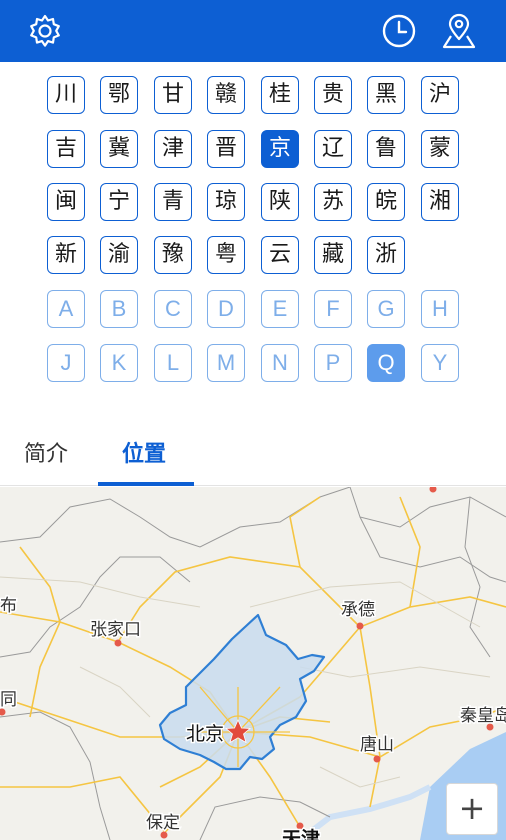 Image resolution: width=506 pixels, height=840 pixels. I want to click on province-key: 苏, so click(333, 202).